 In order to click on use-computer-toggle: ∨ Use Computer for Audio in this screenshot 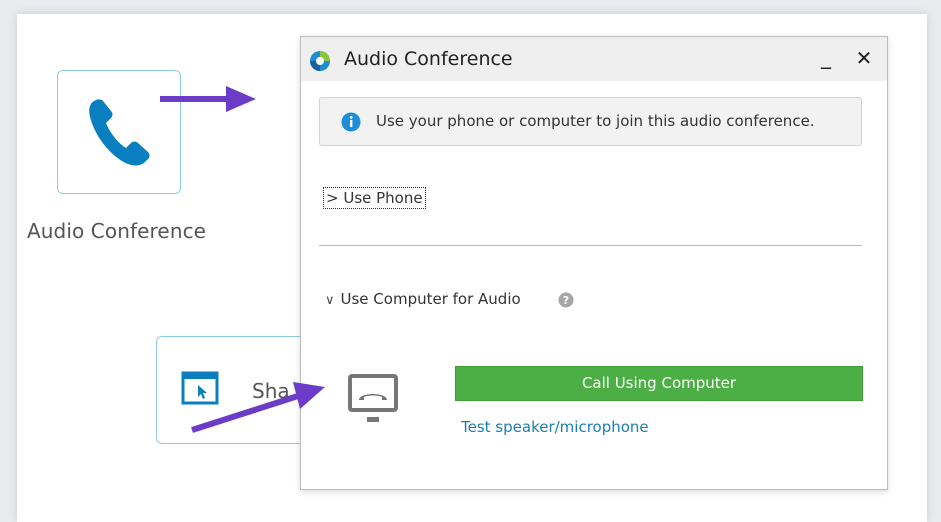, I will do `click(423, 299)`.